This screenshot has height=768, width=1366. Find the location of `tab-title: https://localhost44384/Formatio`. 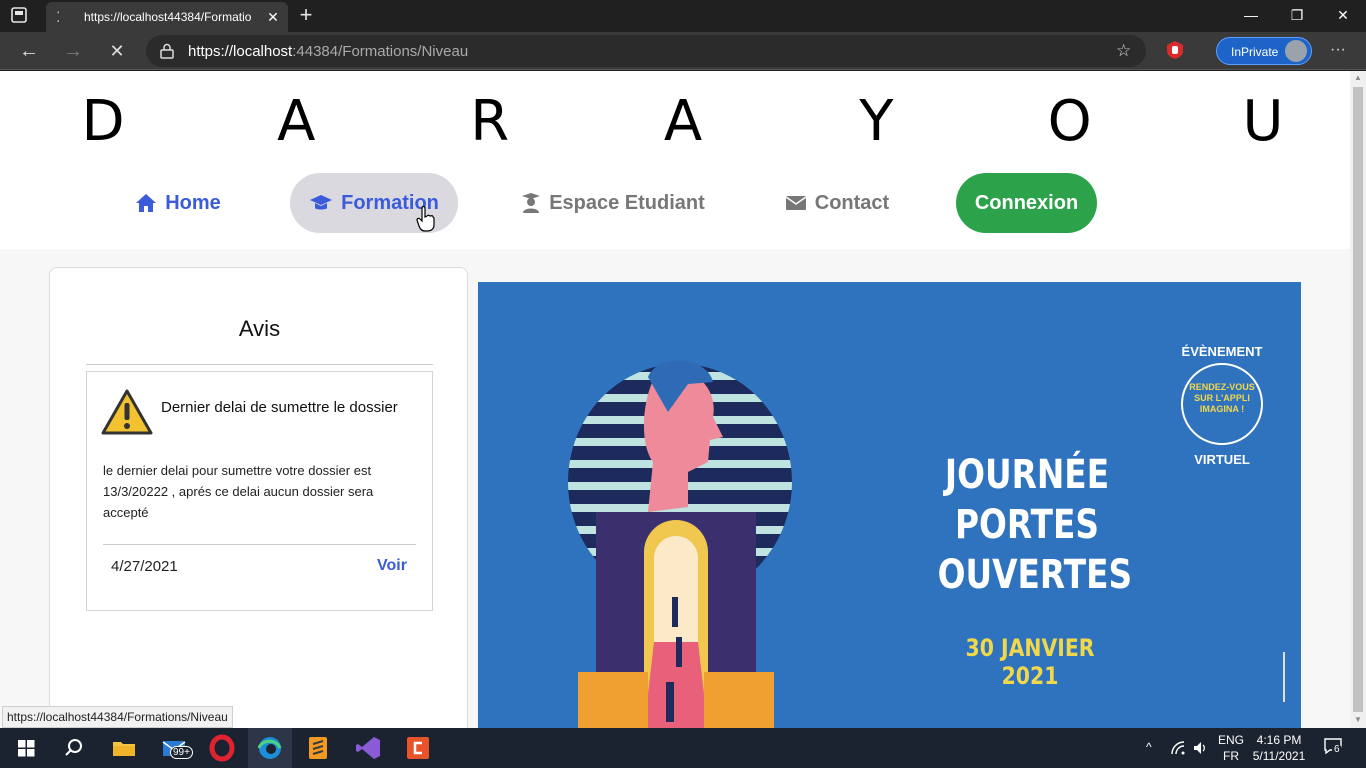

tab-title: https://localhost44384/Formatio is located at coordinates (168, 17).